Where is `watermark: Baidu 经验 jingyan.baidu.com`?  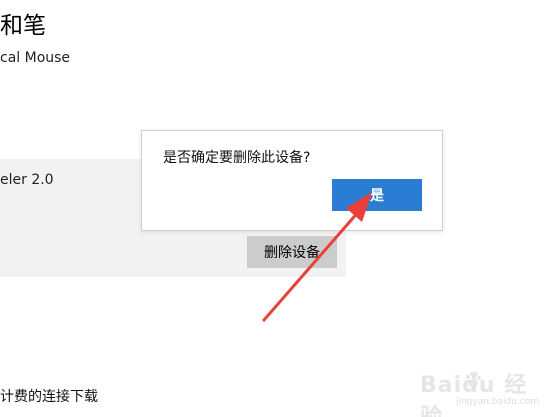 watermark: Baidu 经验 jingyan.baidu.com is located at coordinates (482, 392).